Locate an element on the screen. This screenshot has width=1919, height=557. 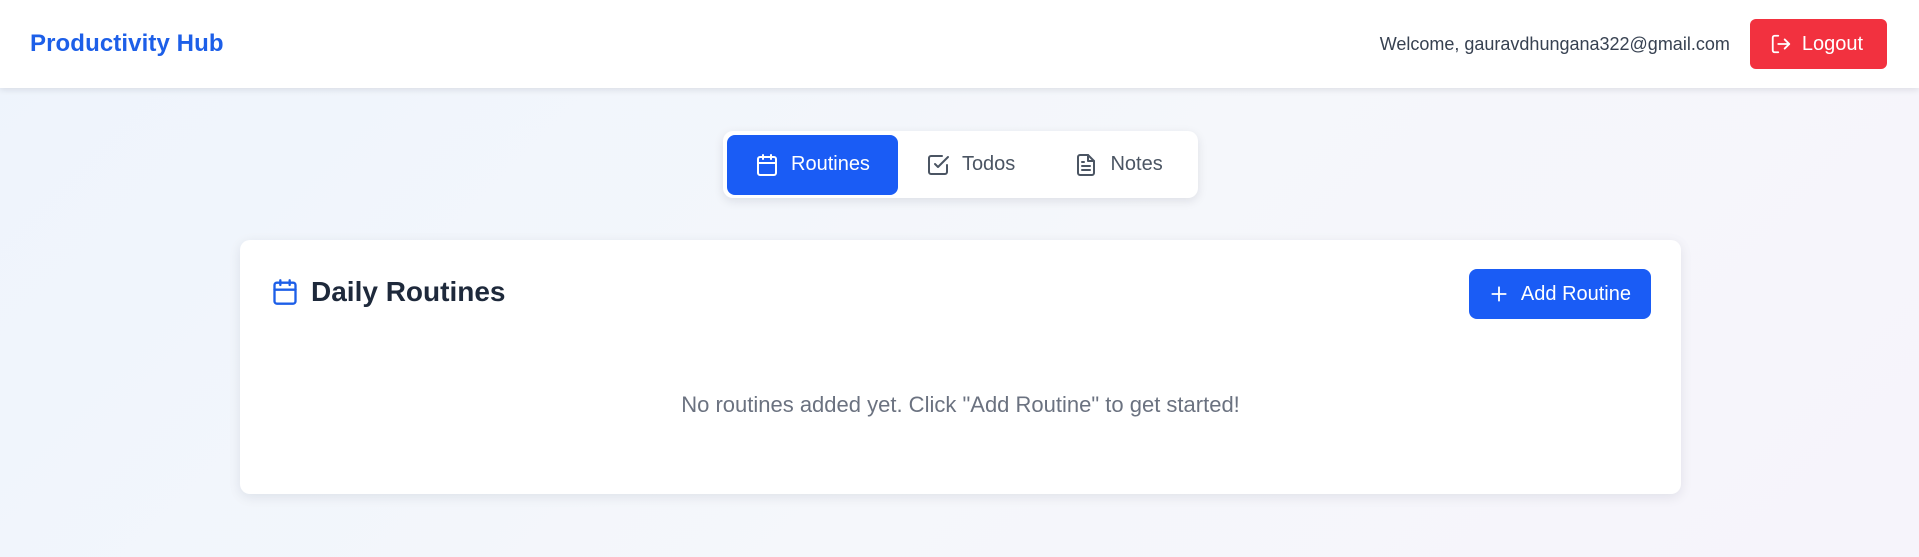
tab-todos: Todos is located at coordinates (972, 165).